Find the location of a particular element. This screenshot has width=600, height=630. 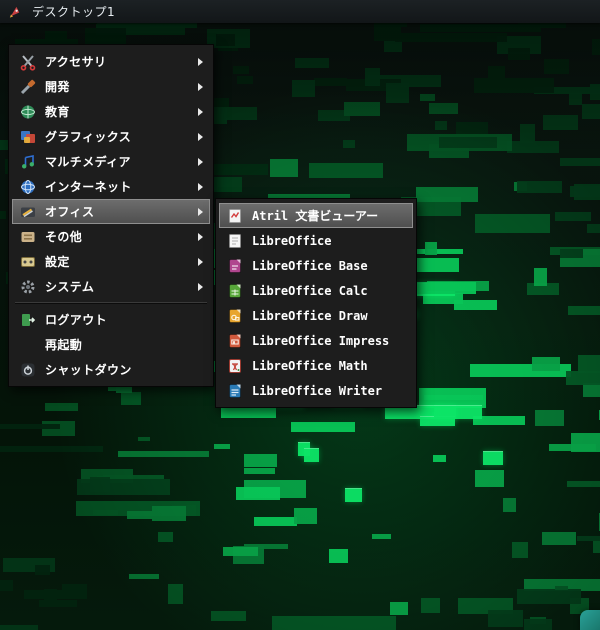

development-icon is located at coordinates (28, 87).